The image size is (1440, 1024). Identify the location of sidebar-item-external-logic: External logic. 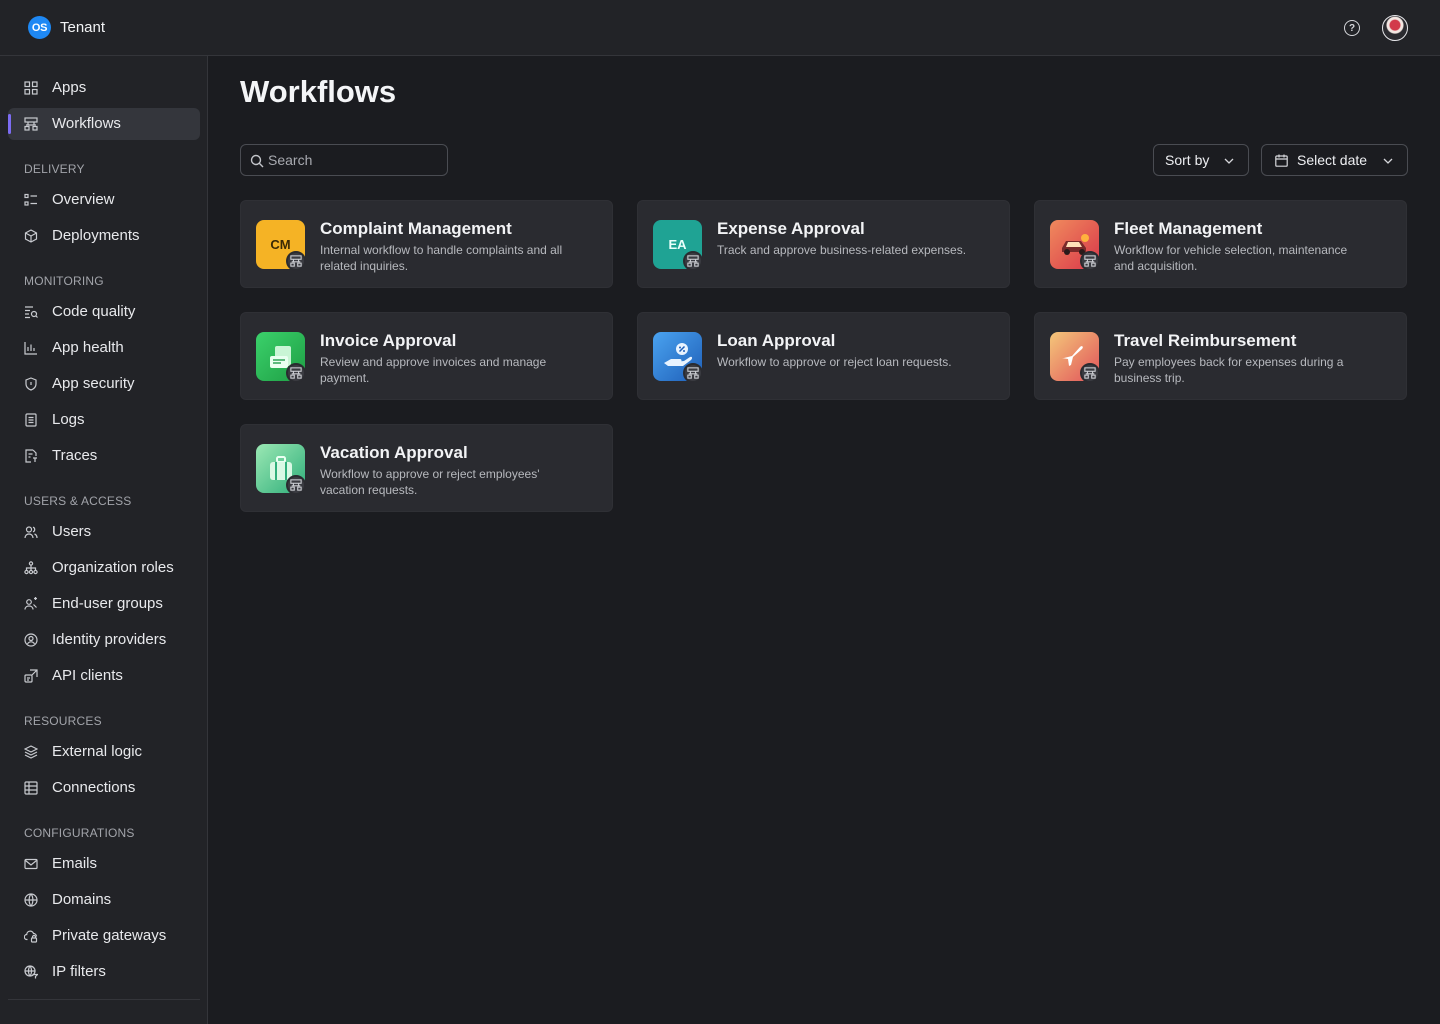
(104, 752).